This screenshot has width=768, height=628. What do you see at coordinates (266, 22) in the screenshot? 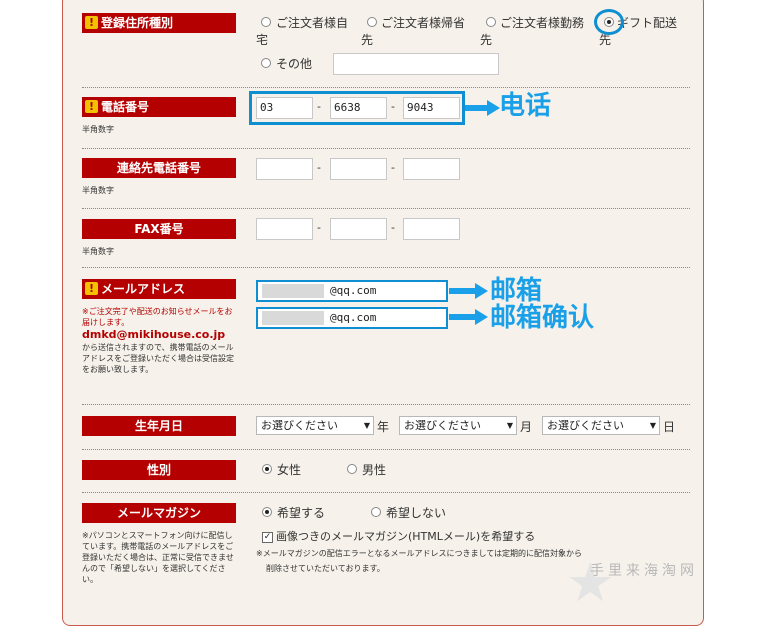
I see `radio-address-home` at bounding box center [266, 22].